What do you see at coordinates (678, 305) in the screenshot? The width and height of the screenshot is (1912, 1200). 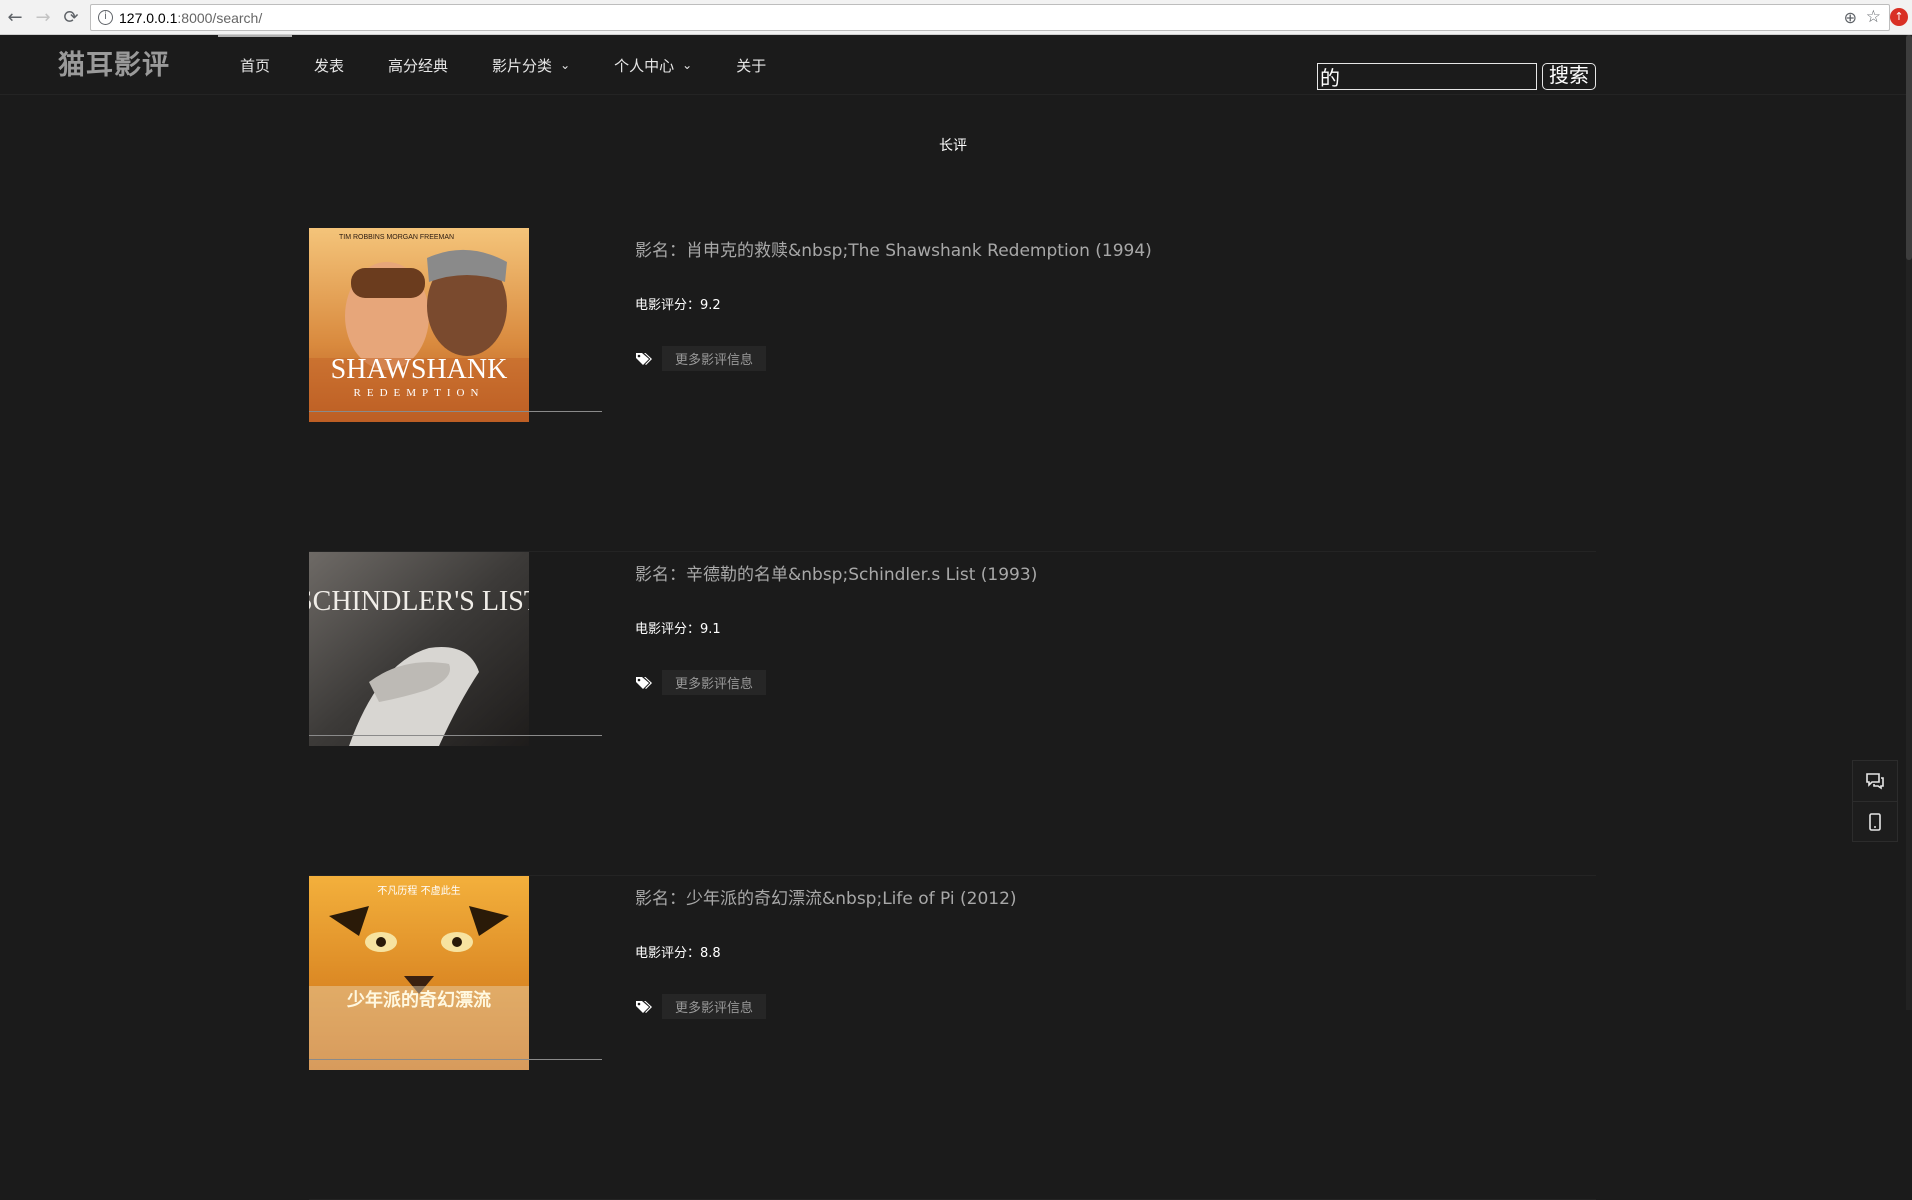 I see `movie-score: 电影评分：9.2` at bounding box center [678, 305].